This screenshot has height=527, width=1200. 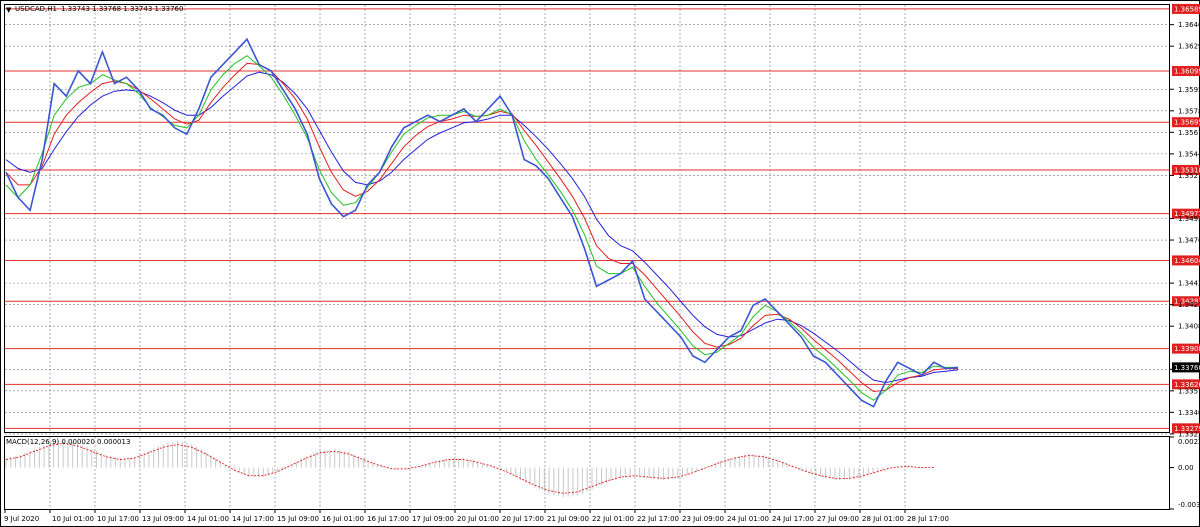 What do you see at coordinates (748, 519) in the screenshot?
I see `time-label: 24 Jul 01:00` at bounding box center [748, 519].